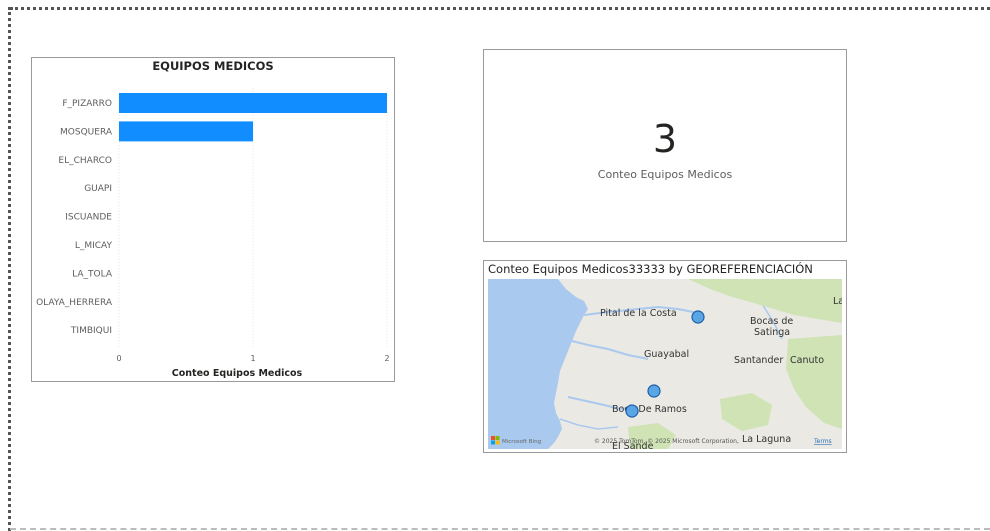 The height and width of the screenshot is (531, 990). I want to click on card-label: Conteo Equipos Medicos, so click(665, 174).